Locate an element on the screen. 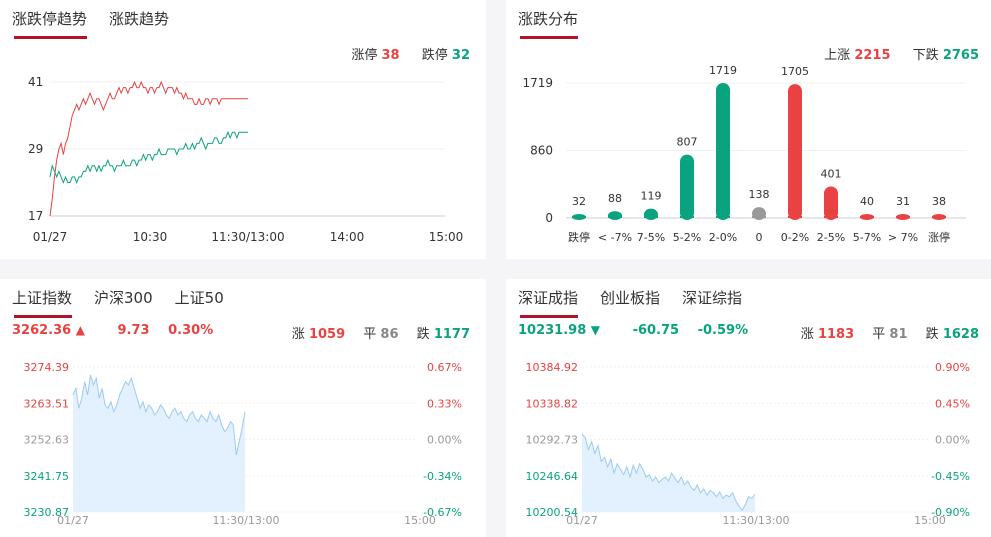 Image resolution: width=991 pixels, height=537 pixels. x-tick-label: 10:30 is located at coordinates (150, 237).